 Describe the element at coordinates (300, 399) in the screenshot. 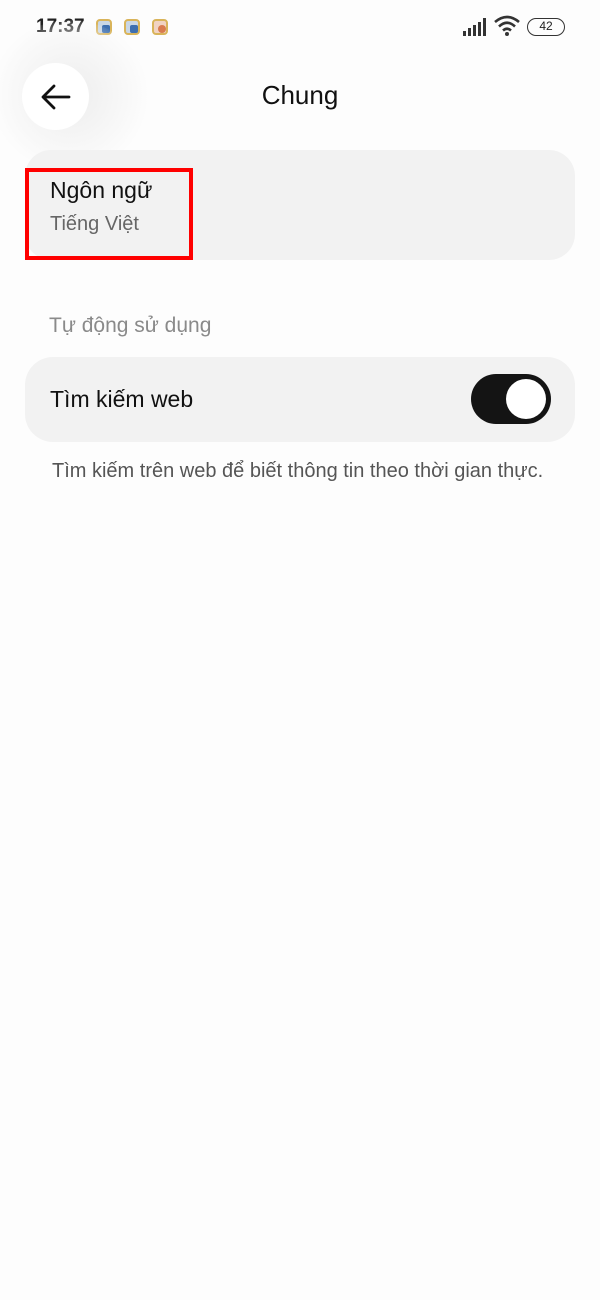

I see `web-search-setting-item: Tìm kiếm web` at that location.